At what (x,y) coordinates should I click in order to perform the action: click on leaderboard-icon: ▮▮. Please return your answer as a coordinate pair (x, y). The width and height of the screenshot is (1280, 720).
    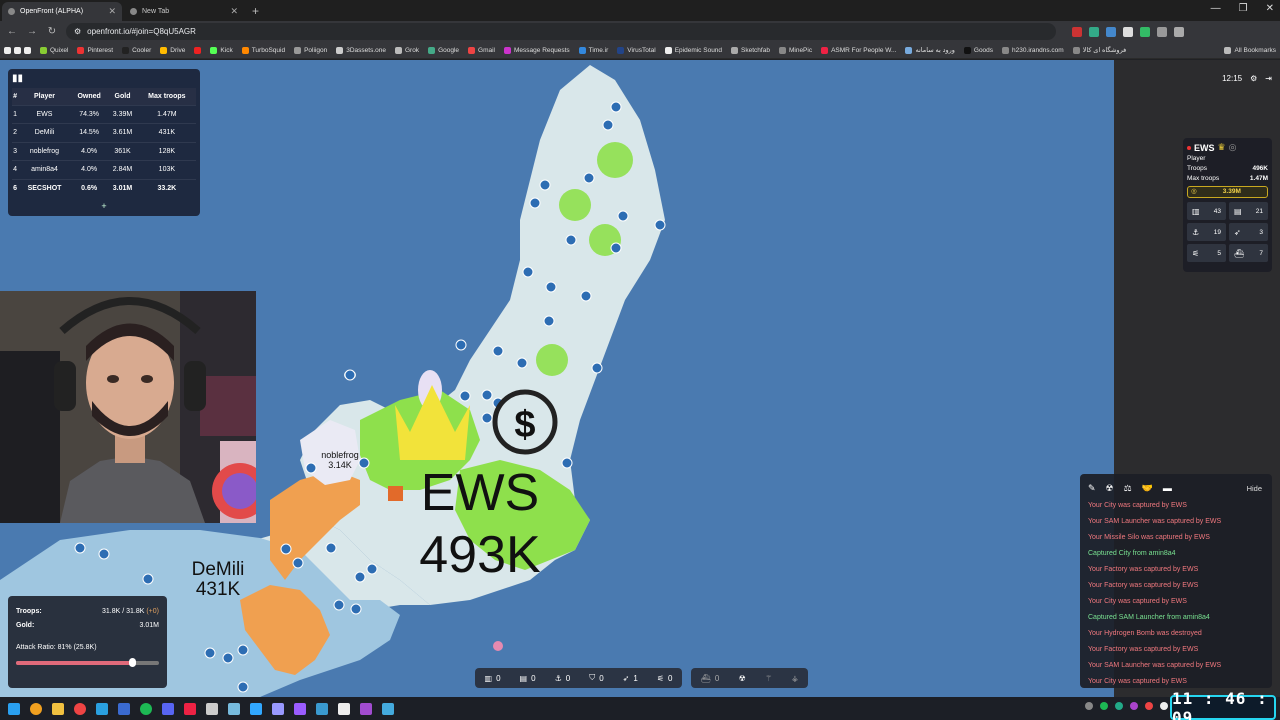
    Looking at the image, I should click on (104, 78).